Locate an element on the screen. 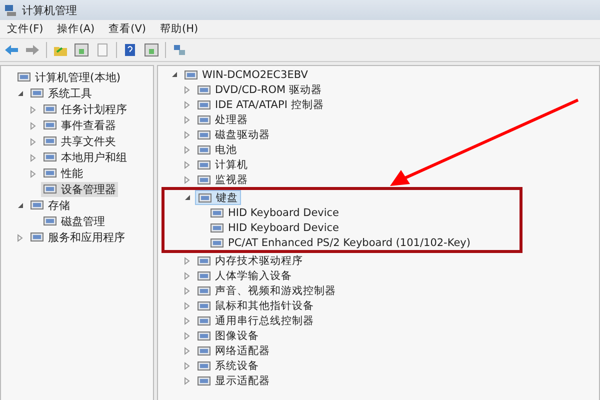 The width and height of the screenshot is (600, 400). tree-item: 处理器 is located at coordinates (222, 119).